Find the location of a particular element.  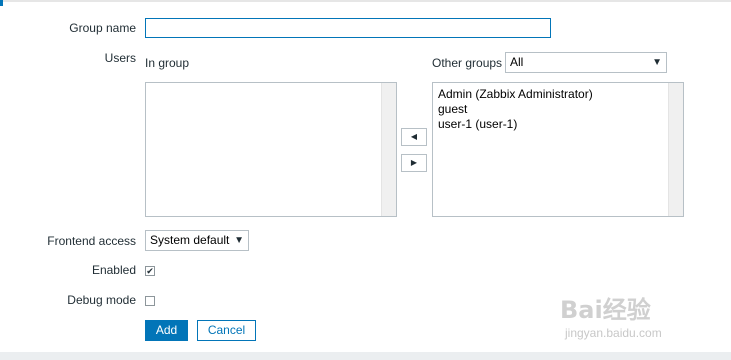

triangle-left-icon: ◀ is located at coordinates (414, 136).